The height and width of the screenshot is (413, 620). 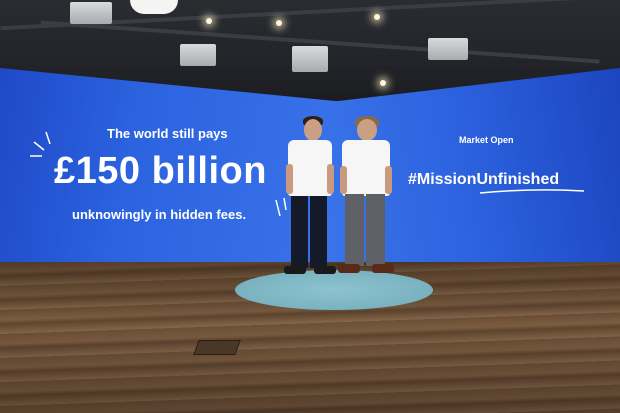 I want to click on hashtag-text: #MissionUnfinished, so click(x=484, y=179).